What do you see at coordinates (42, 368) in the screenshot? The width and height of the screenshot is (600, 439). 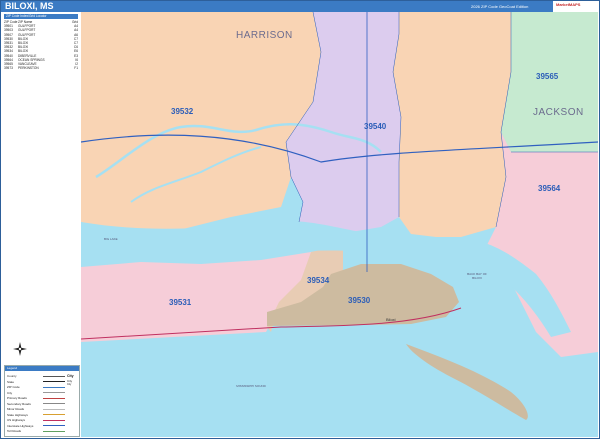 I see `legend-header: Legend` at bounding box center [42, 368].